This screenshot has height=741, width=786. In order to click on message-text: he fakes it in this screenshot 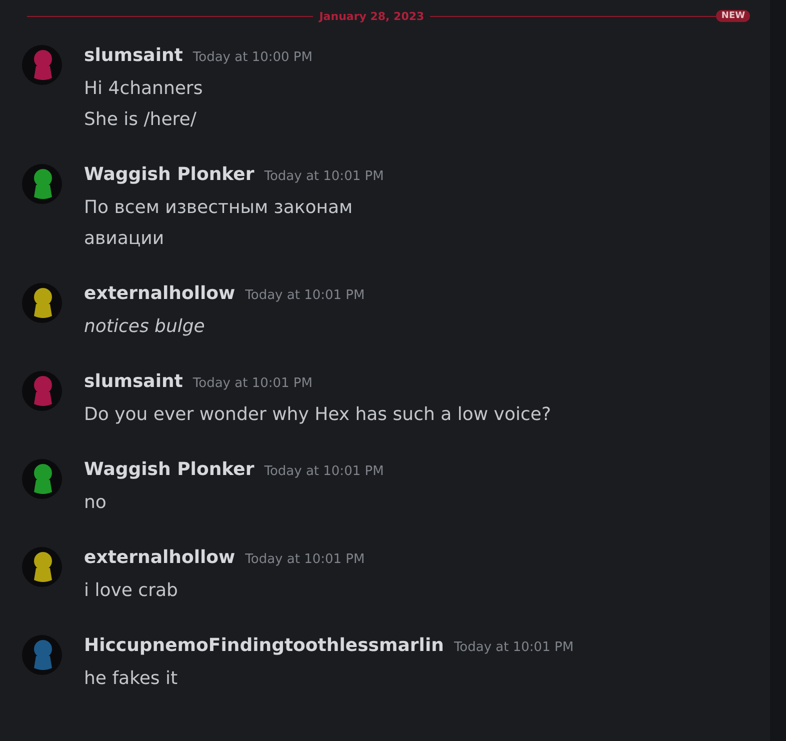, I will do `click(131, 679)`.